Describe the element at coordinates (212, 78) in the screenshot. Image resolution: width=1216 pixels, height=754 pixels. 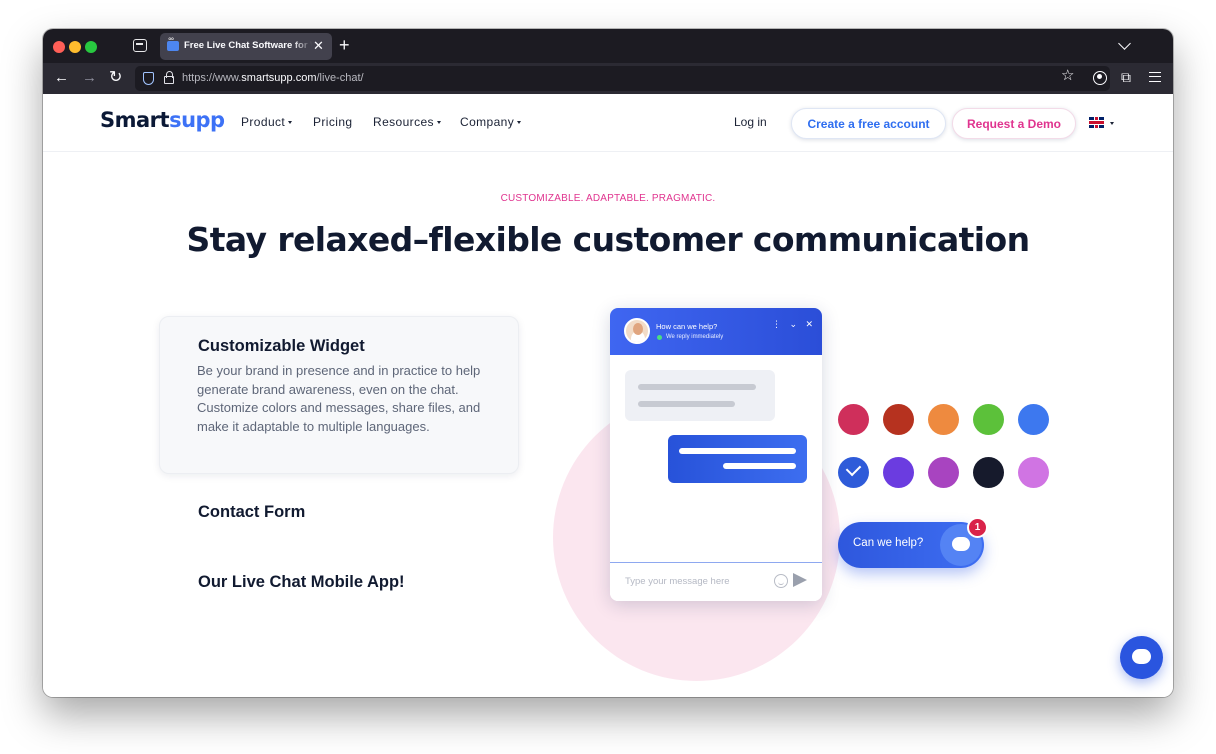
I see `url-prefix: https://www.` at that location.